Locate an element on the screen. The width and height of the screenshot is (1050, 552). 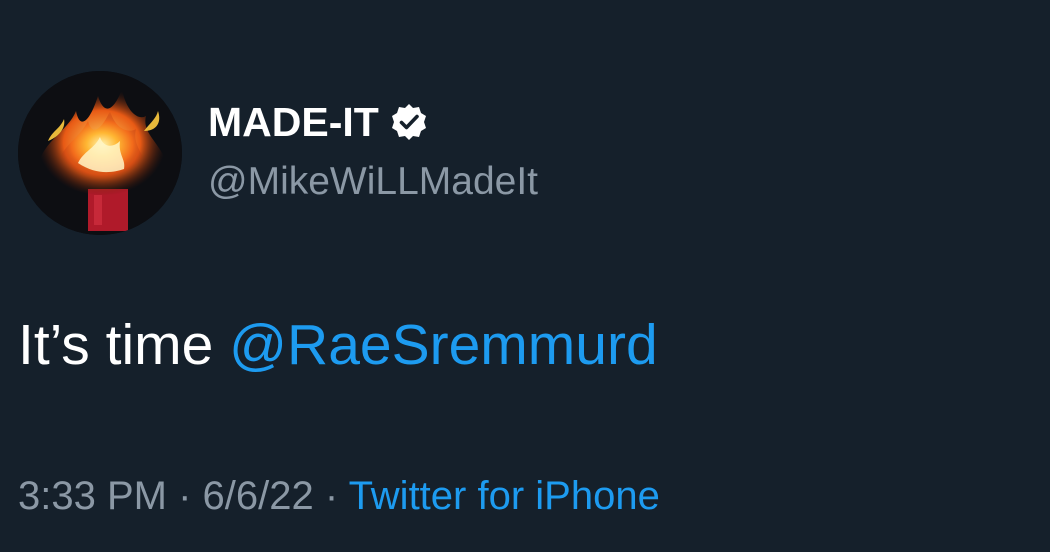
mention-link: @RaeSremmurd is located at coordinates (443, 345).